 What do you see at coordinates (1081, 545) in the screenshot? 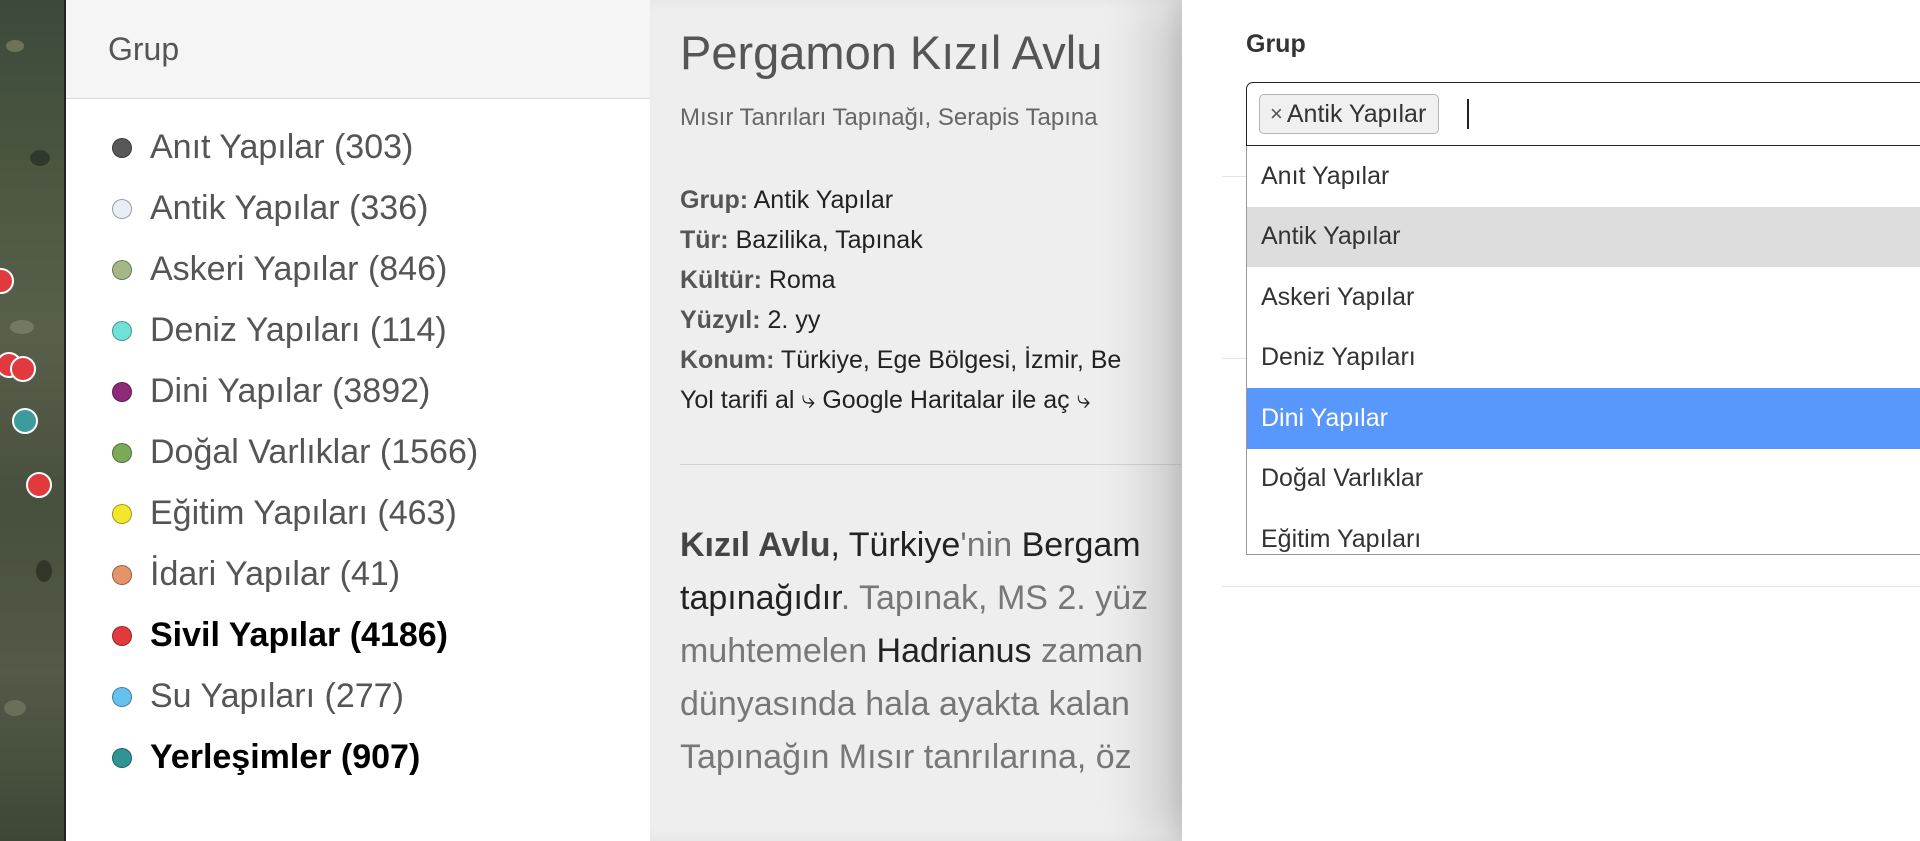
I see `description-link: Bergam` at bounding box center [1081, 545].